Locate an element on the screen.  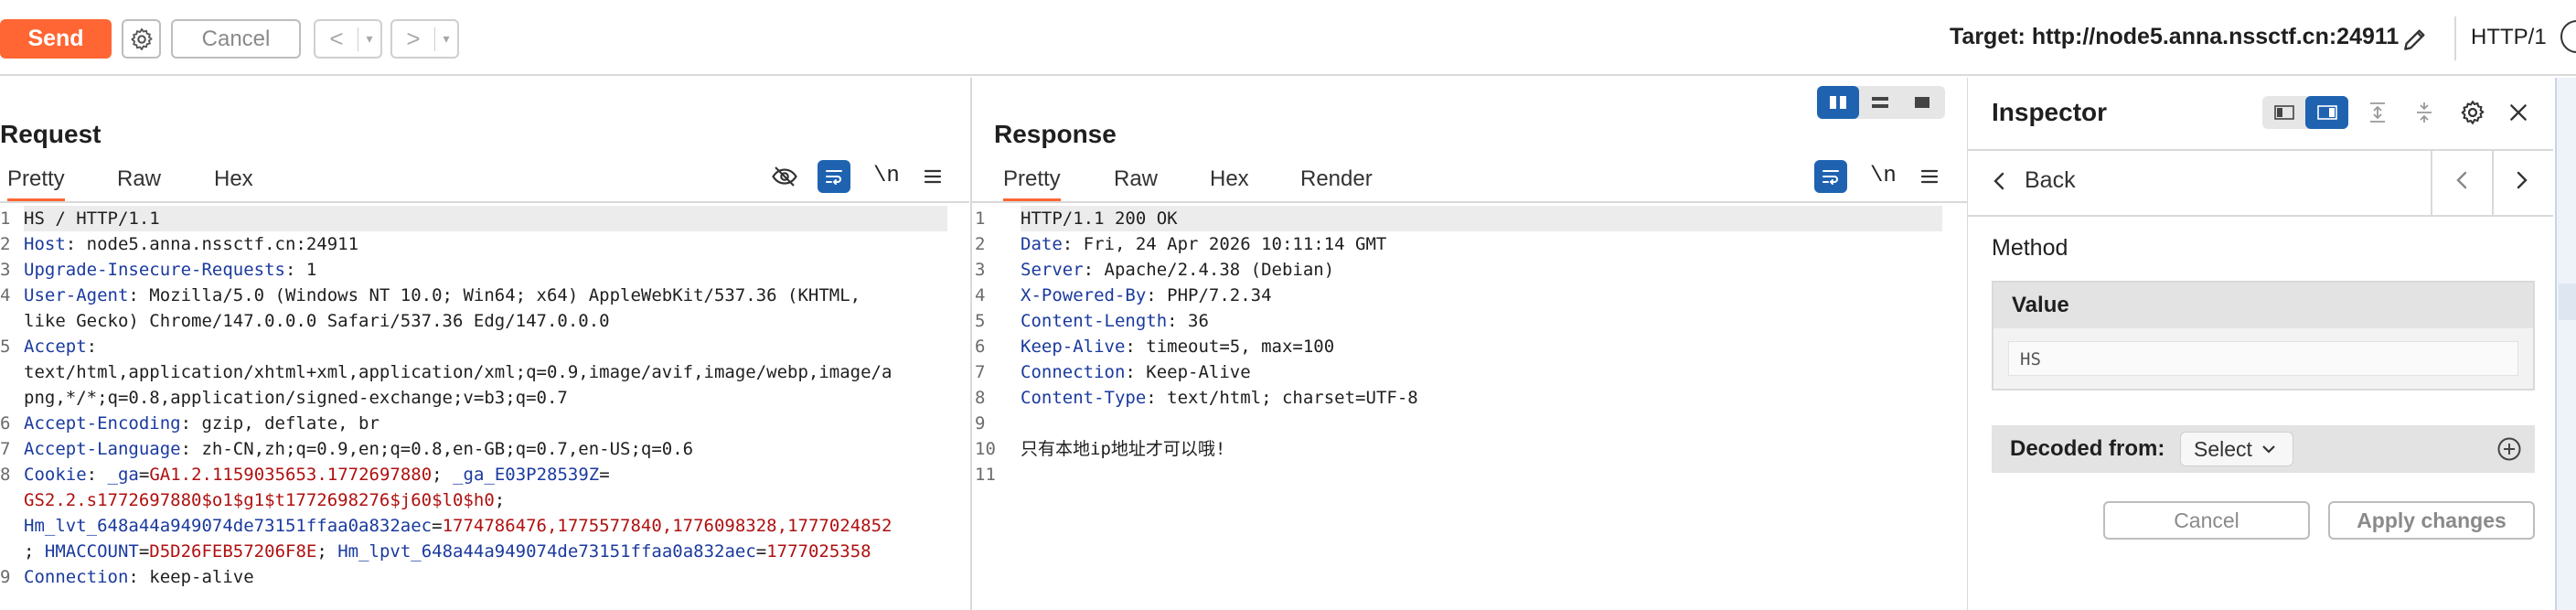
settings-button is located at coordinates (141, 39).